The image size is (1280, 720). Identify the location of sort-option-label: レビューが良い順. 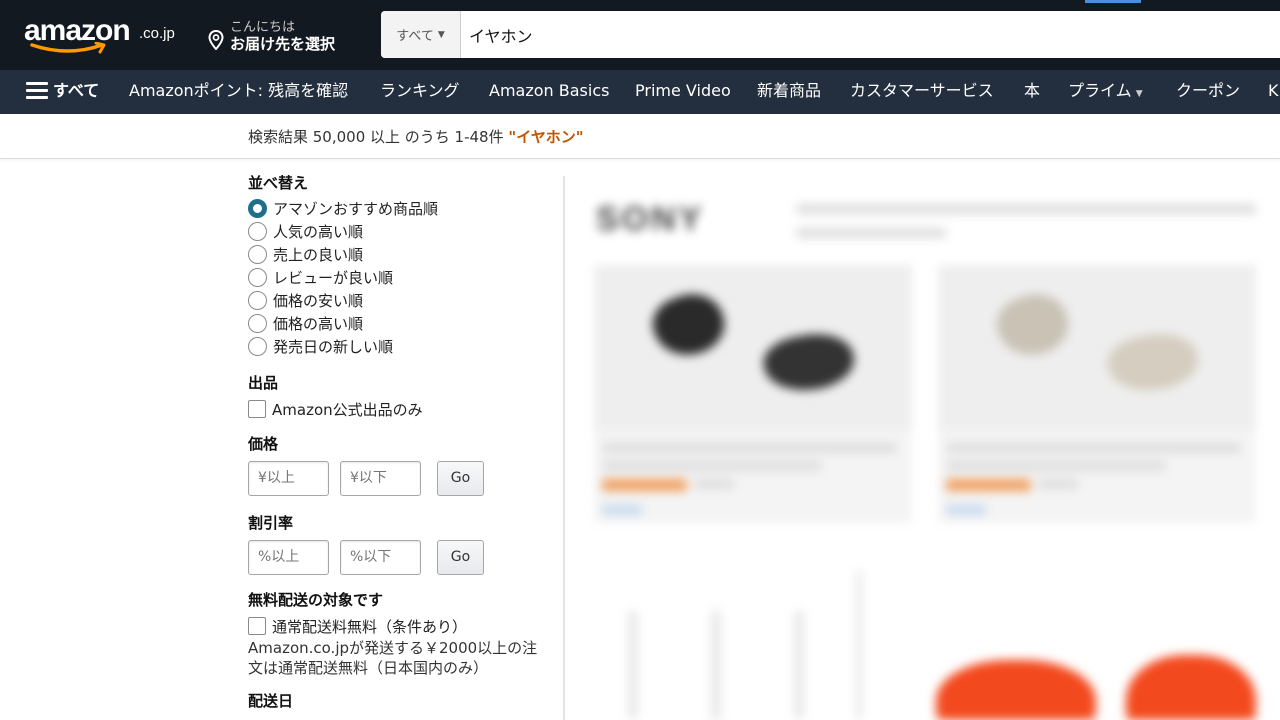
(333, 278).